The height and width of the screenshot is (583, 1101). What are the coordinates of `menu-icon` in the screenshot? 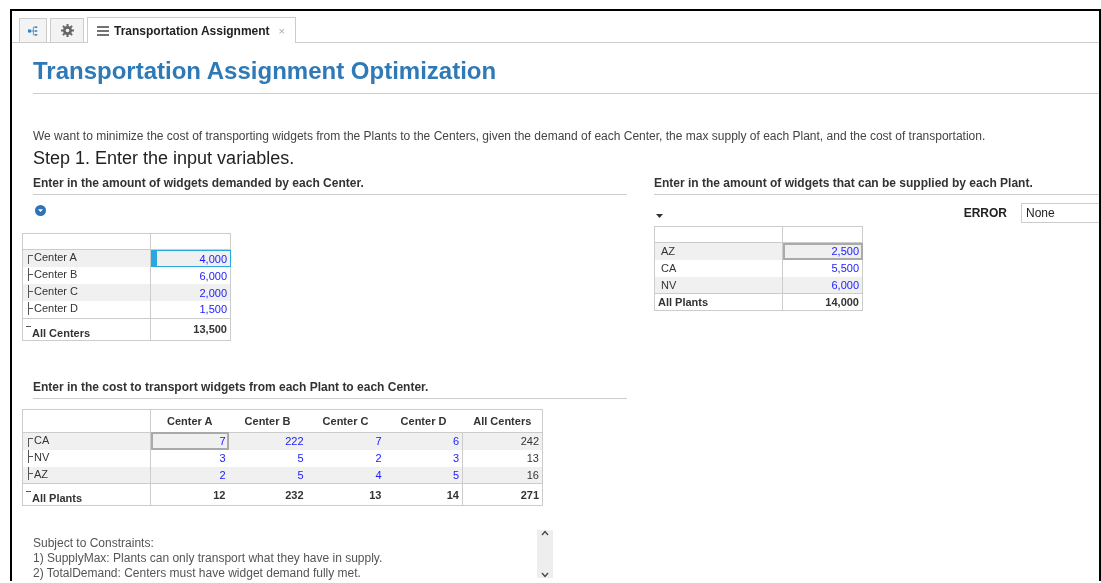 It's located at (103, 30).